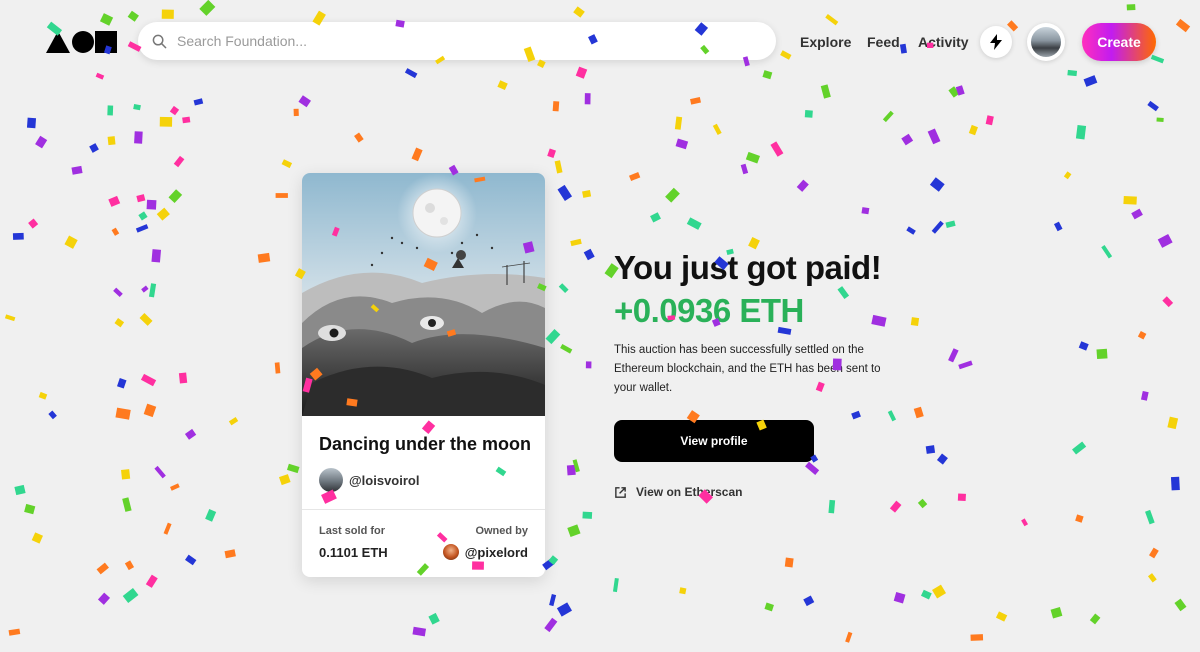 The width and height of the screenshot is (1200, 652). Describe the element at coordinates (996, 42) in the screenshot. I see `notifications-button` at that location.